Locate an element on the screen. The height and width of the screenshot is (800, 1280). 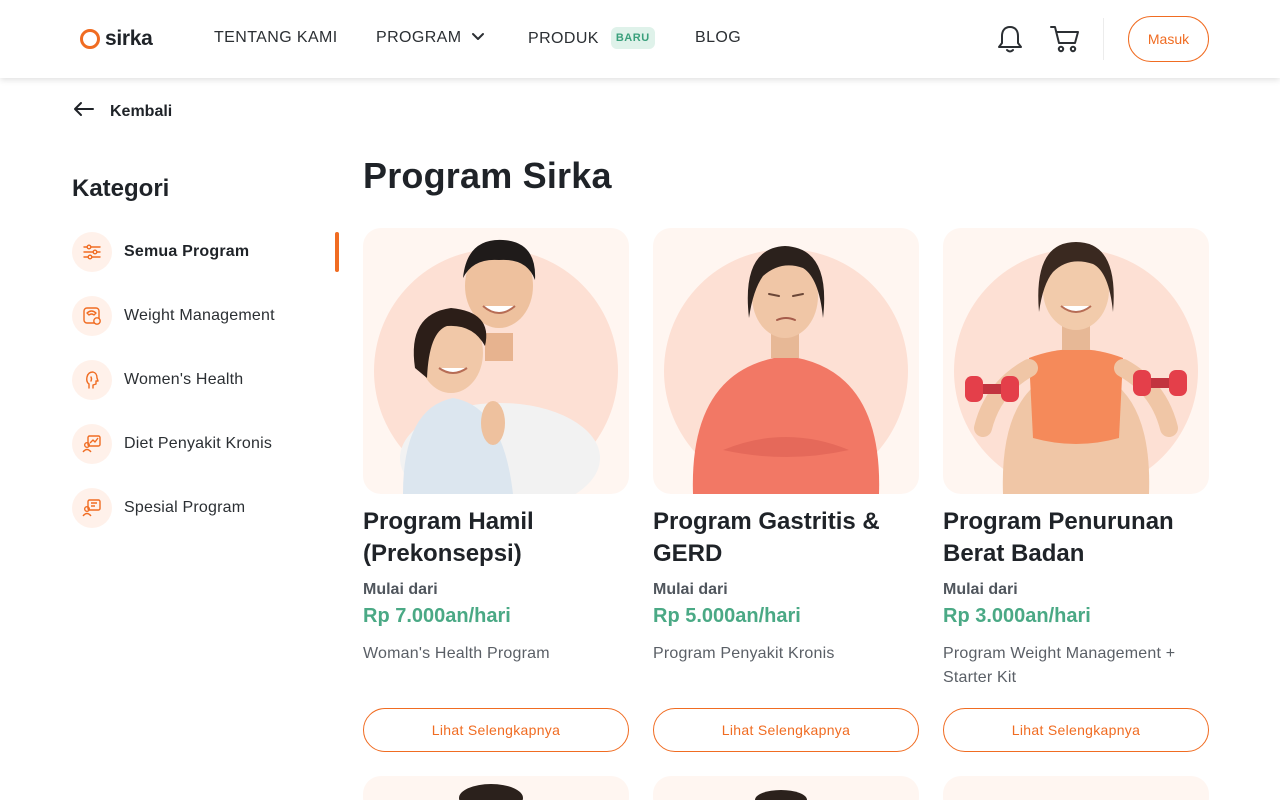
category-diet-penyakit-kronis: Diet Penyakit Kronis is located at coordinates (206, 444).